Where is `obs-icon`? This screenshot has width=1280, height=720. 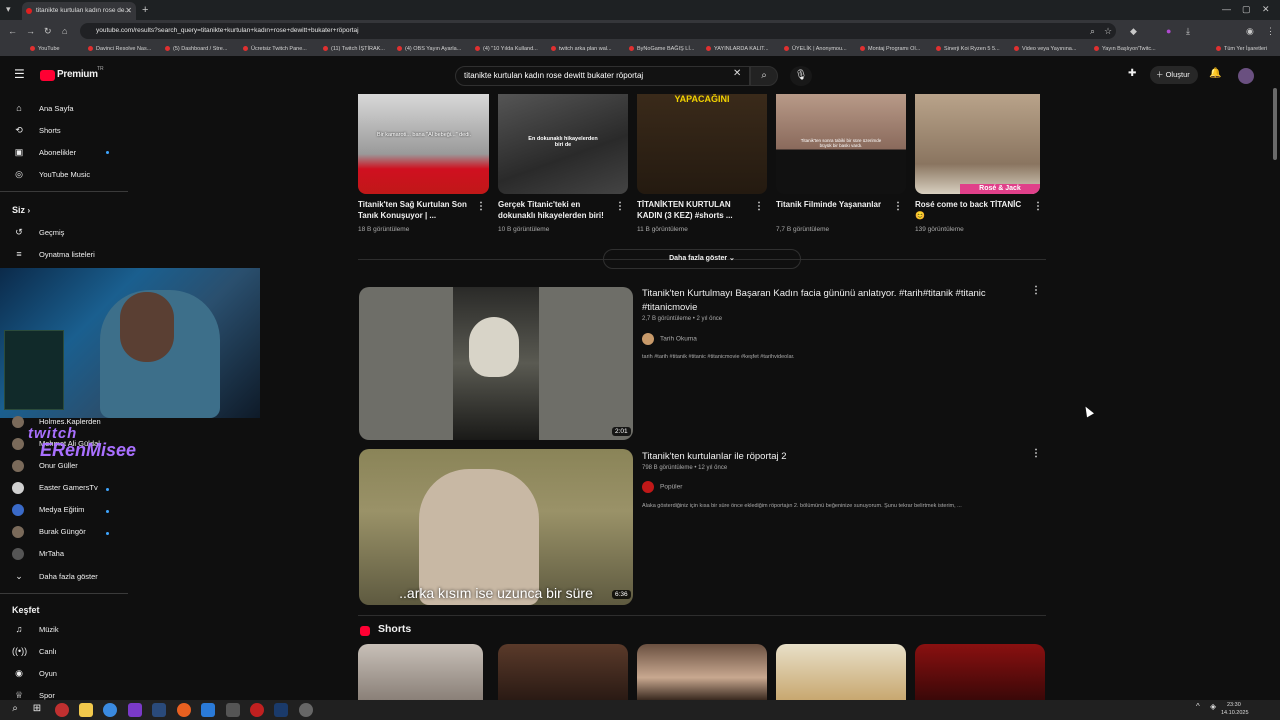
obs-icon is located at coordinates (306, 710).